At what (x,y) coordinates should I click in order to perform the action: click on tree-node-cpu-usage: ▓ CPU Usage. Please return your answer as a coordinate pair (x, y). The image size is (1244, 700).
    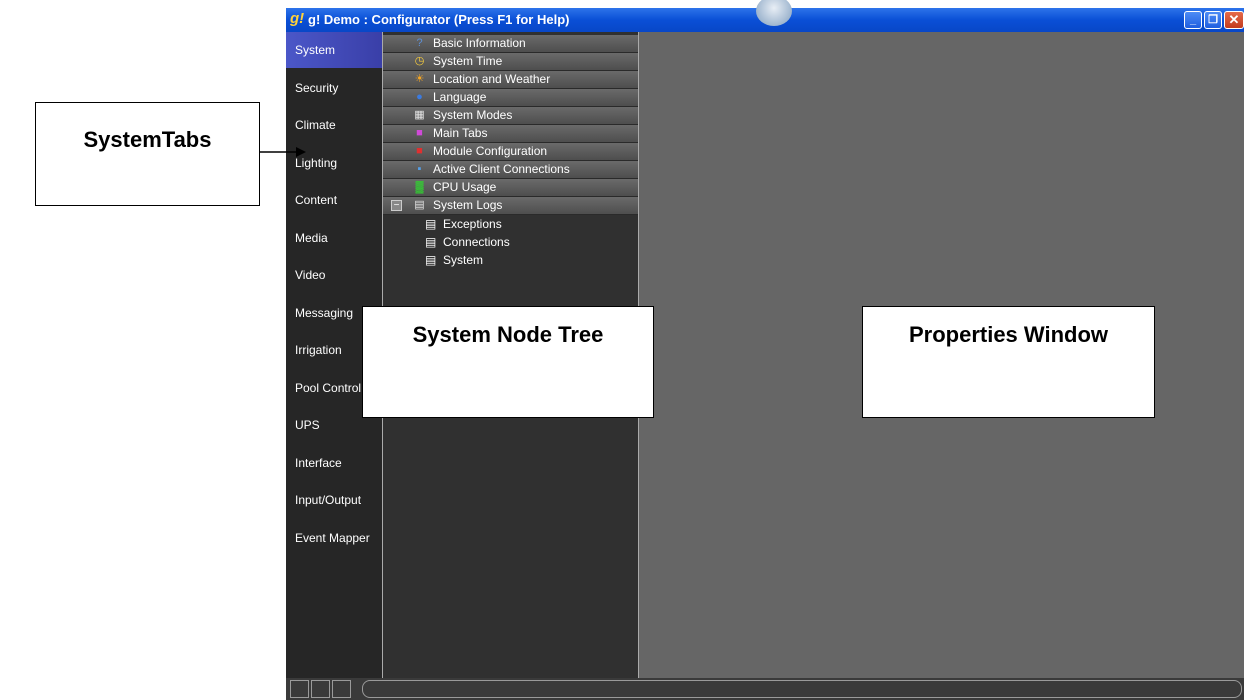
    Looking at the image, I should click on (510, 188).